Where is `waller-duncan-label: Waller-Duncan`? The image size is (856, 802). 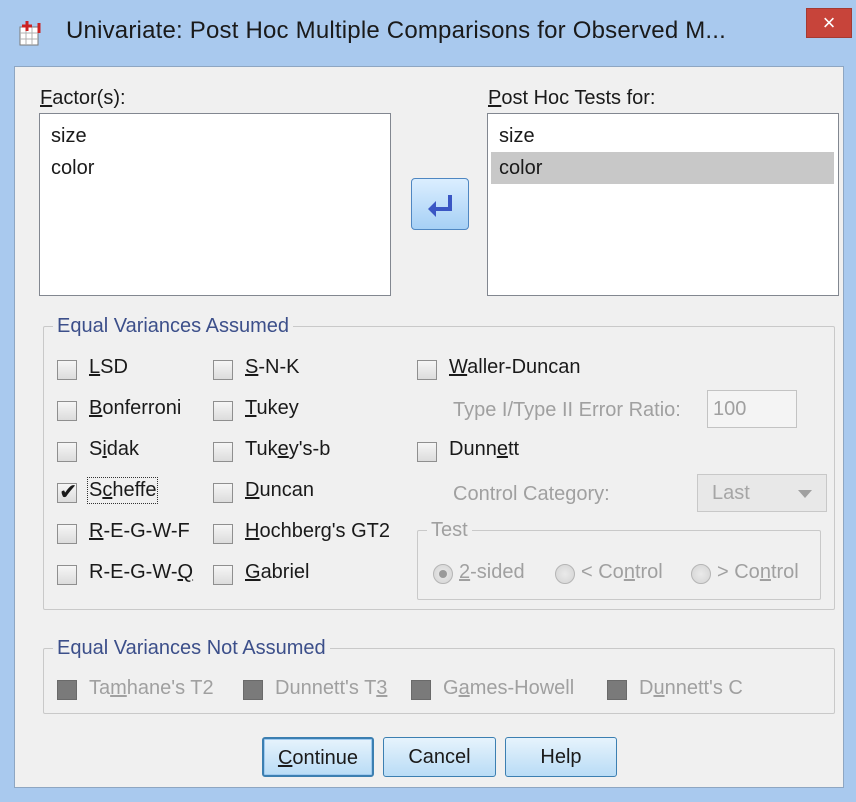 waller-duncan-label: Waller-Duncan is located at coordinates (515, 367).